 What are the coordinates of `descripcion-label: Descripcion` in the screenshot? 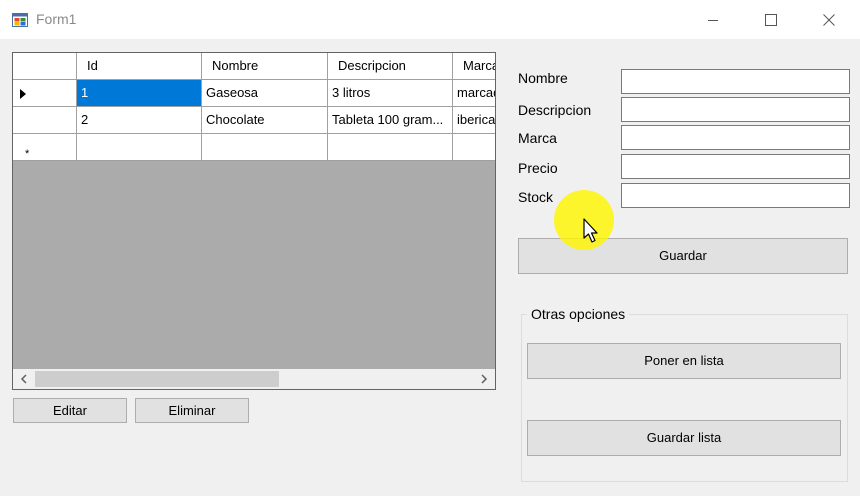 It's located at (555, 110).